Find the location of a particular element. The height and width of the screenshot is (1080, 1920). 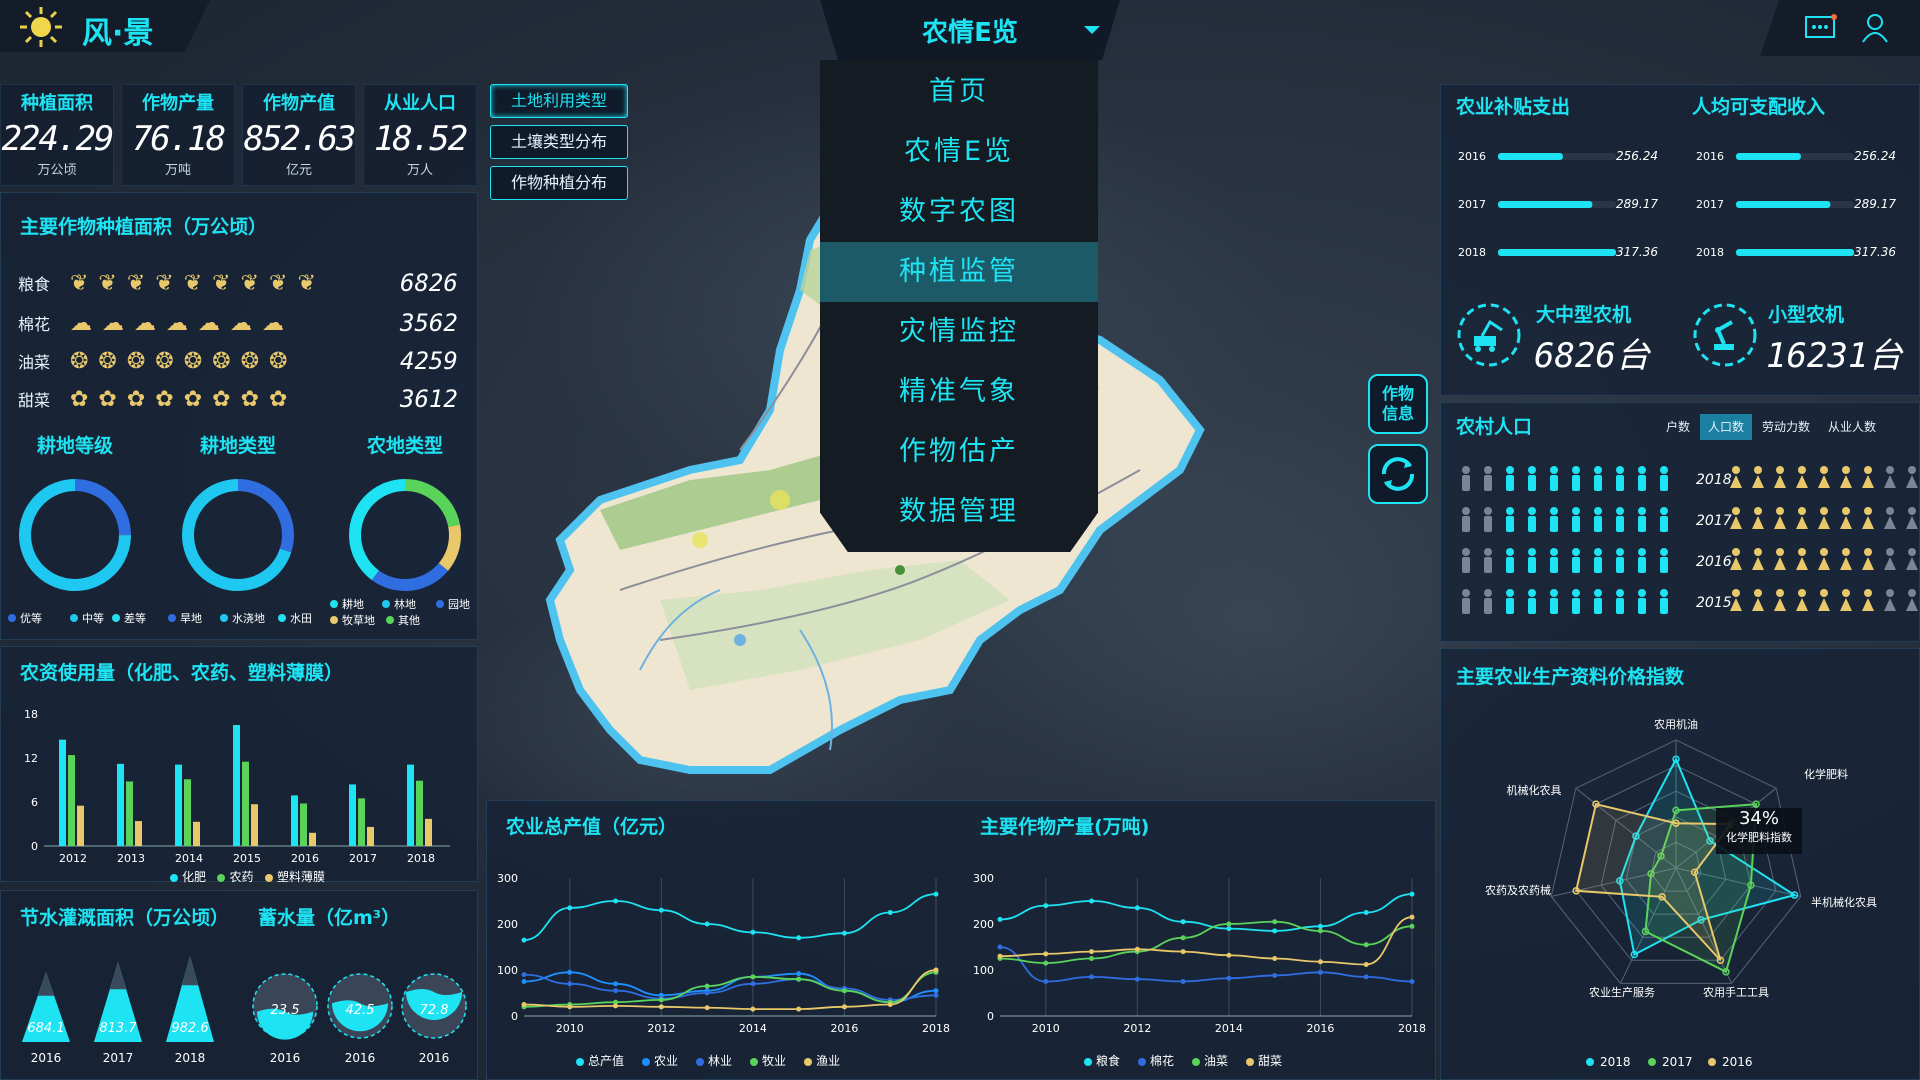

land-use-button: 土地利用类型 is located at coordinates (559, 101).